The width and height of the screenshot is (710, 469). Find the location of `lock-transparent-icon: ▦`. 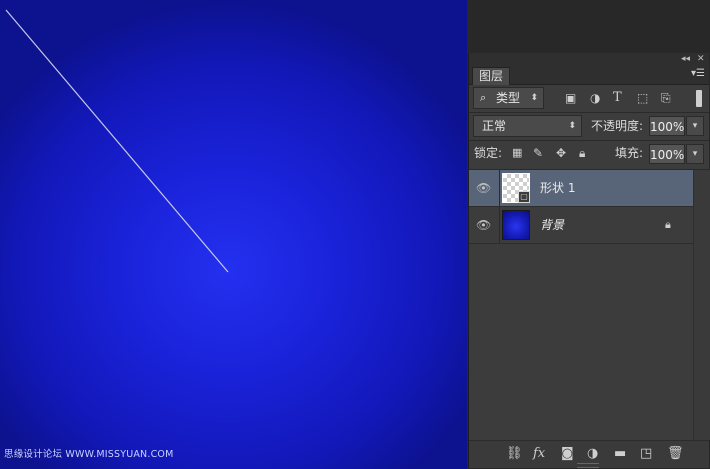

lock-transparent-icon: ▦ is located at coordinates (517, 153).